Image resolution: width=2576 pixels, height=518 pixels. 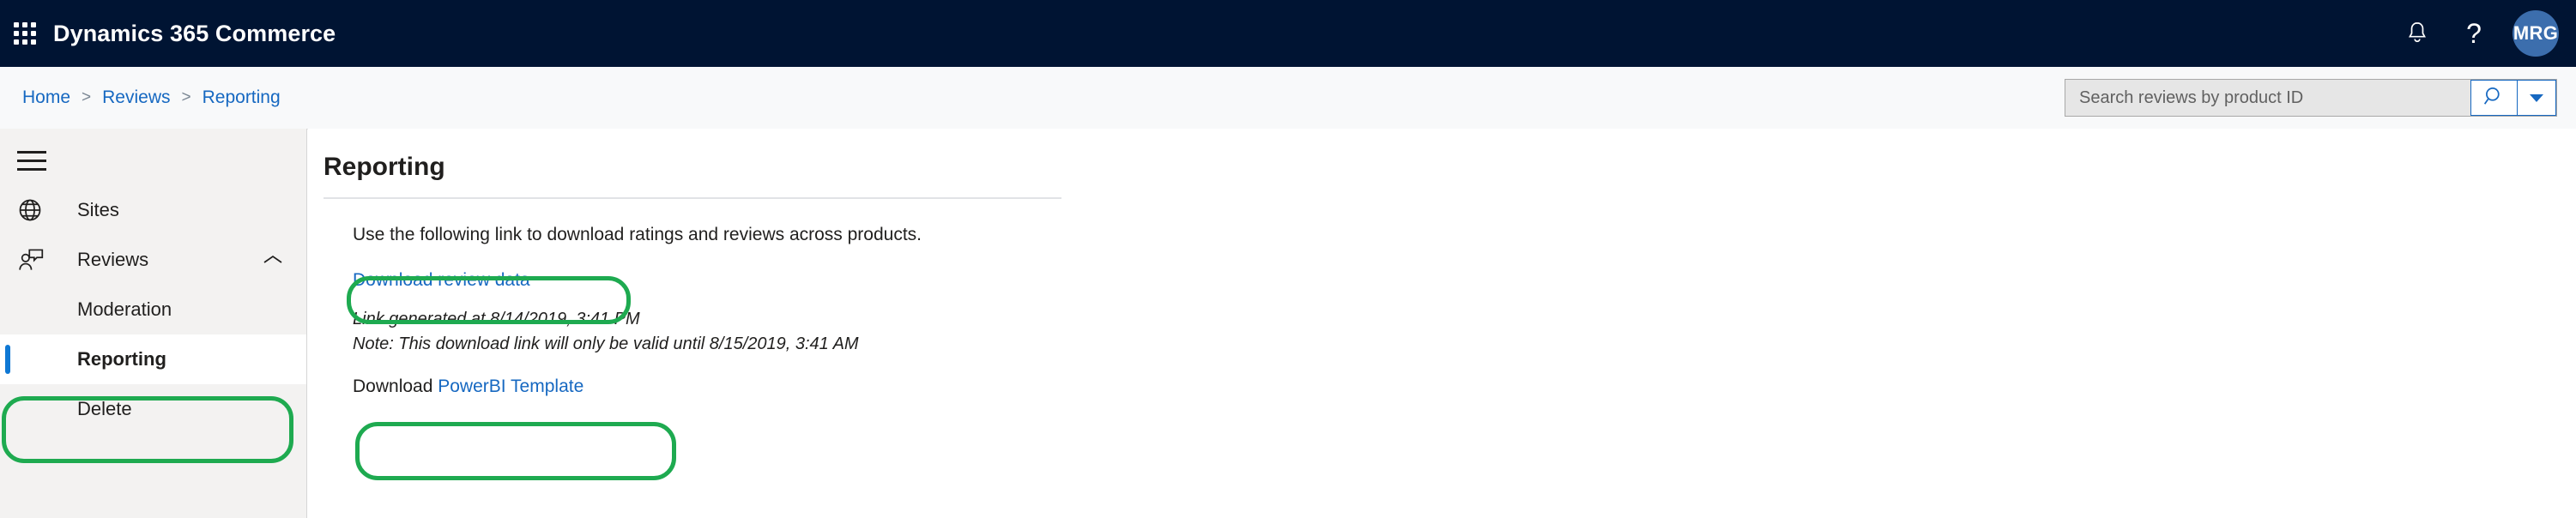 I want to click on chevron-down-icon, so click(x=2536, y=97).